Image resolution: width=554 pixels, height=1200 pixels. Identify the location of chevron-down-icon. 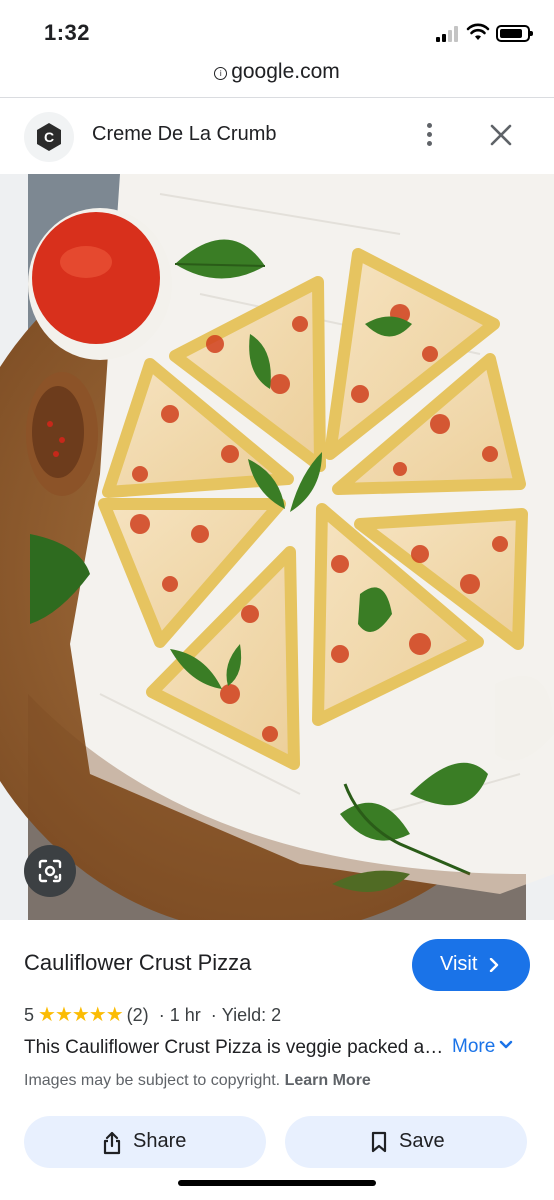
(506, 1044).